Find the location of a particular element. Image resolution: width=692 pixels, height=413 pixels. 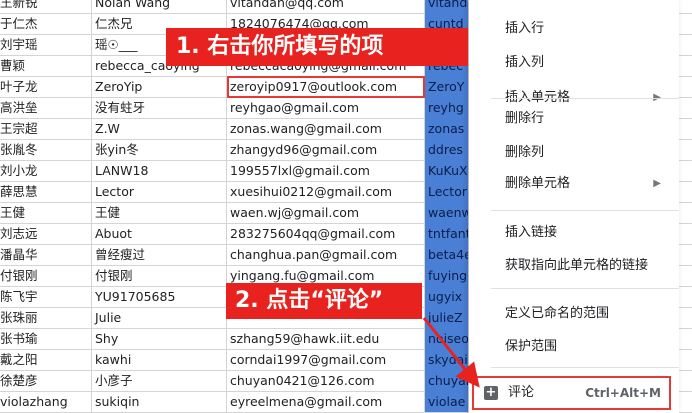

cell-nickname: 小彦子 is located at coordinates (159, 381).